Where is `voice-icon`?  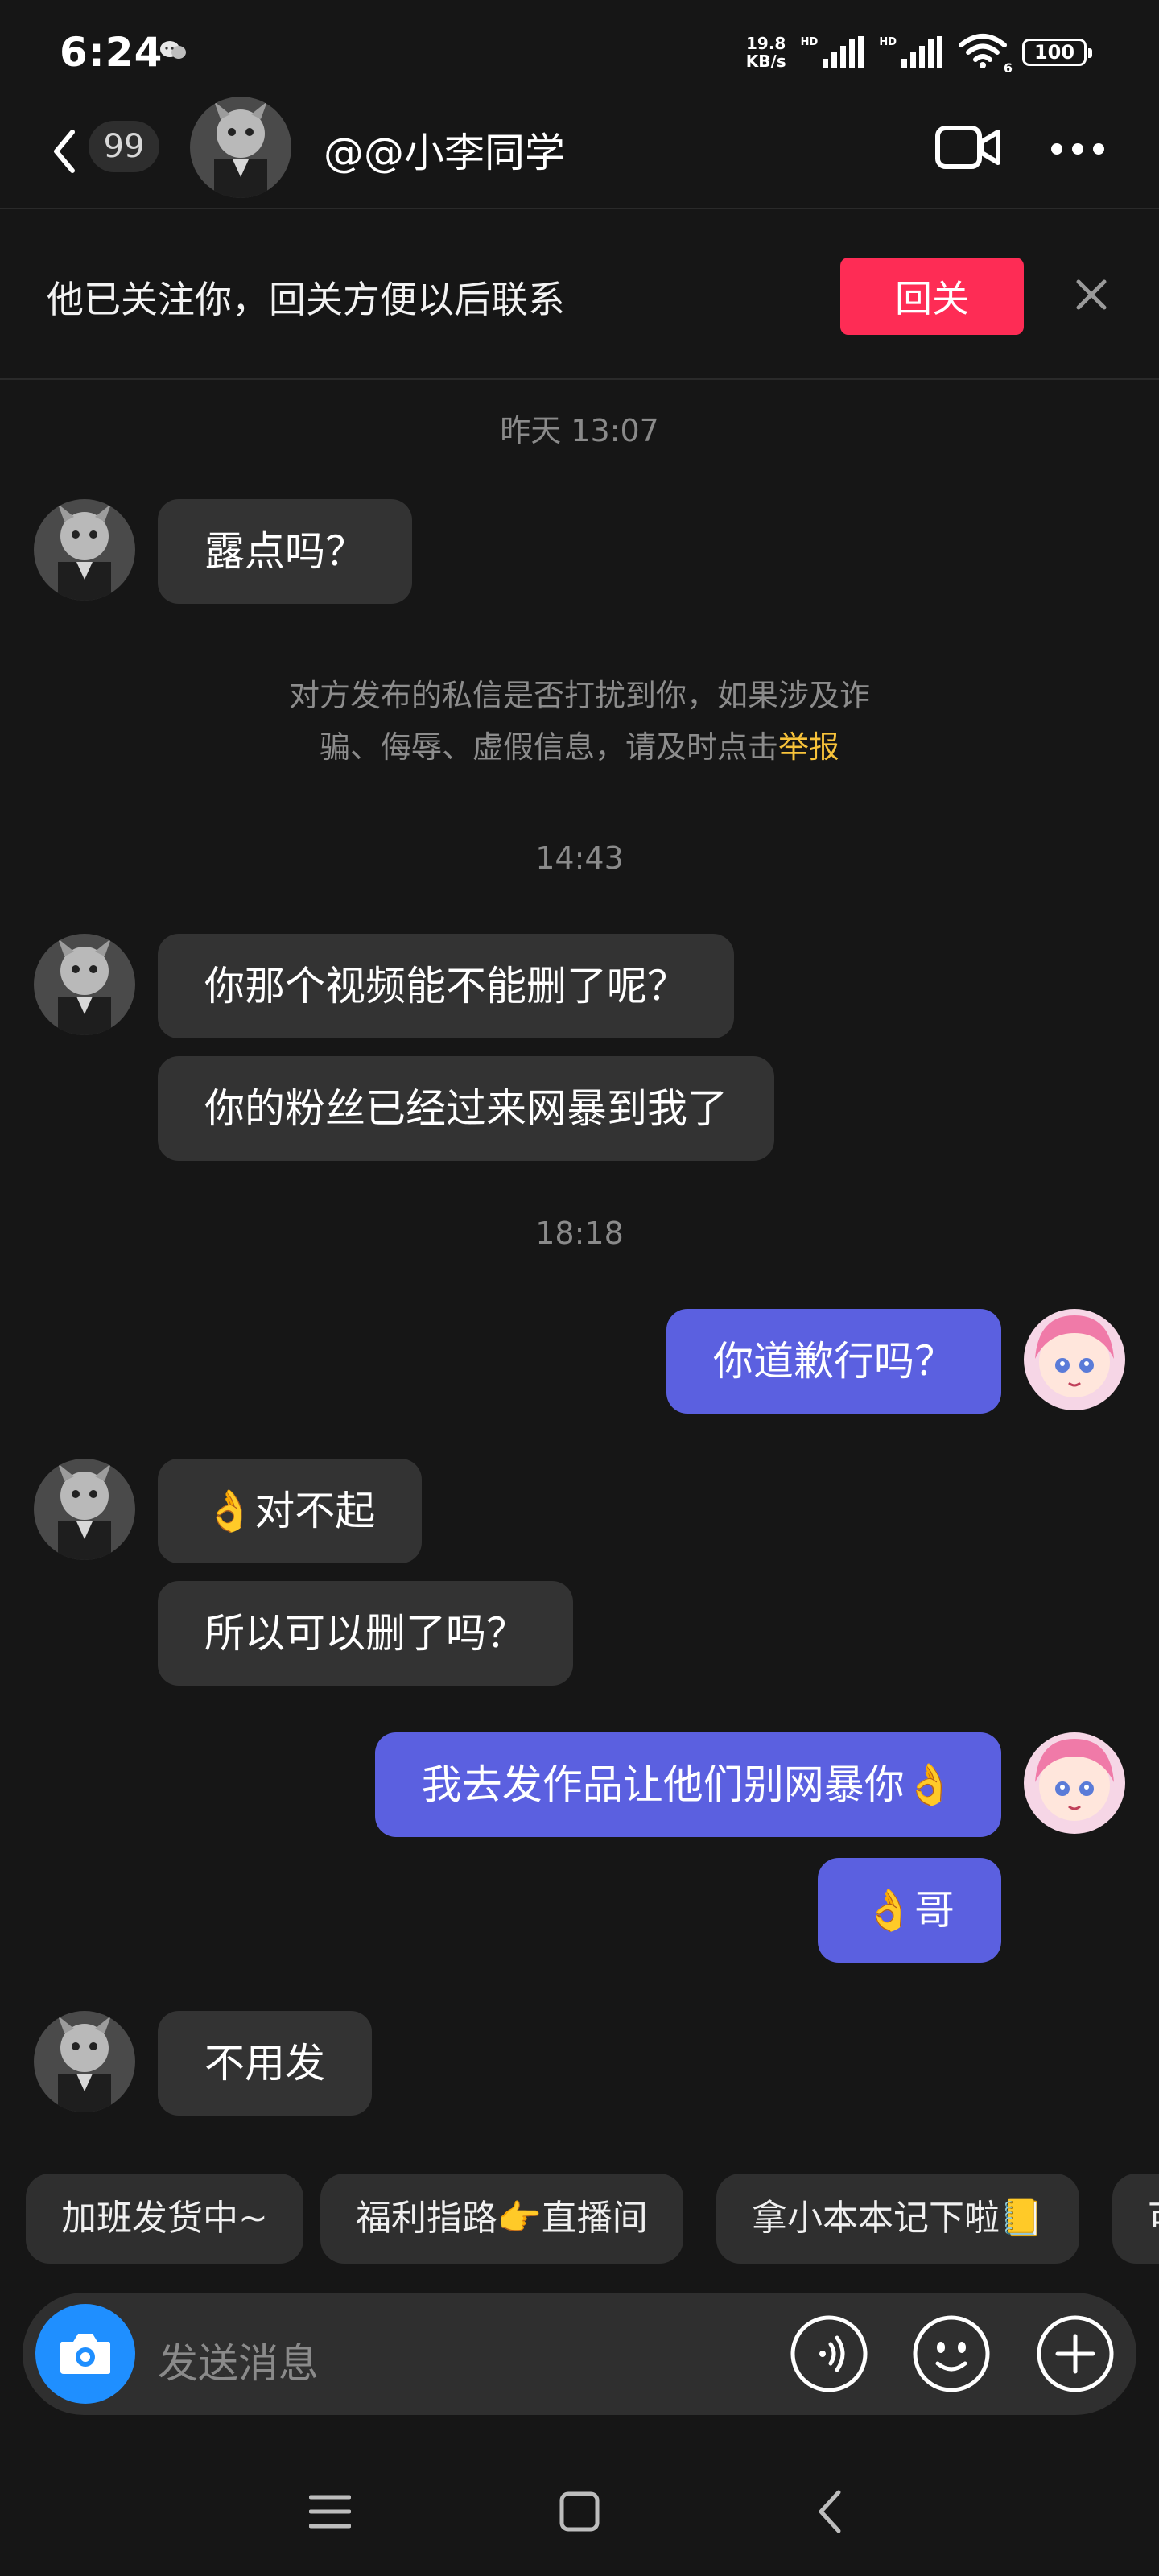 voice-icon is located at coordinates (829, 2354).